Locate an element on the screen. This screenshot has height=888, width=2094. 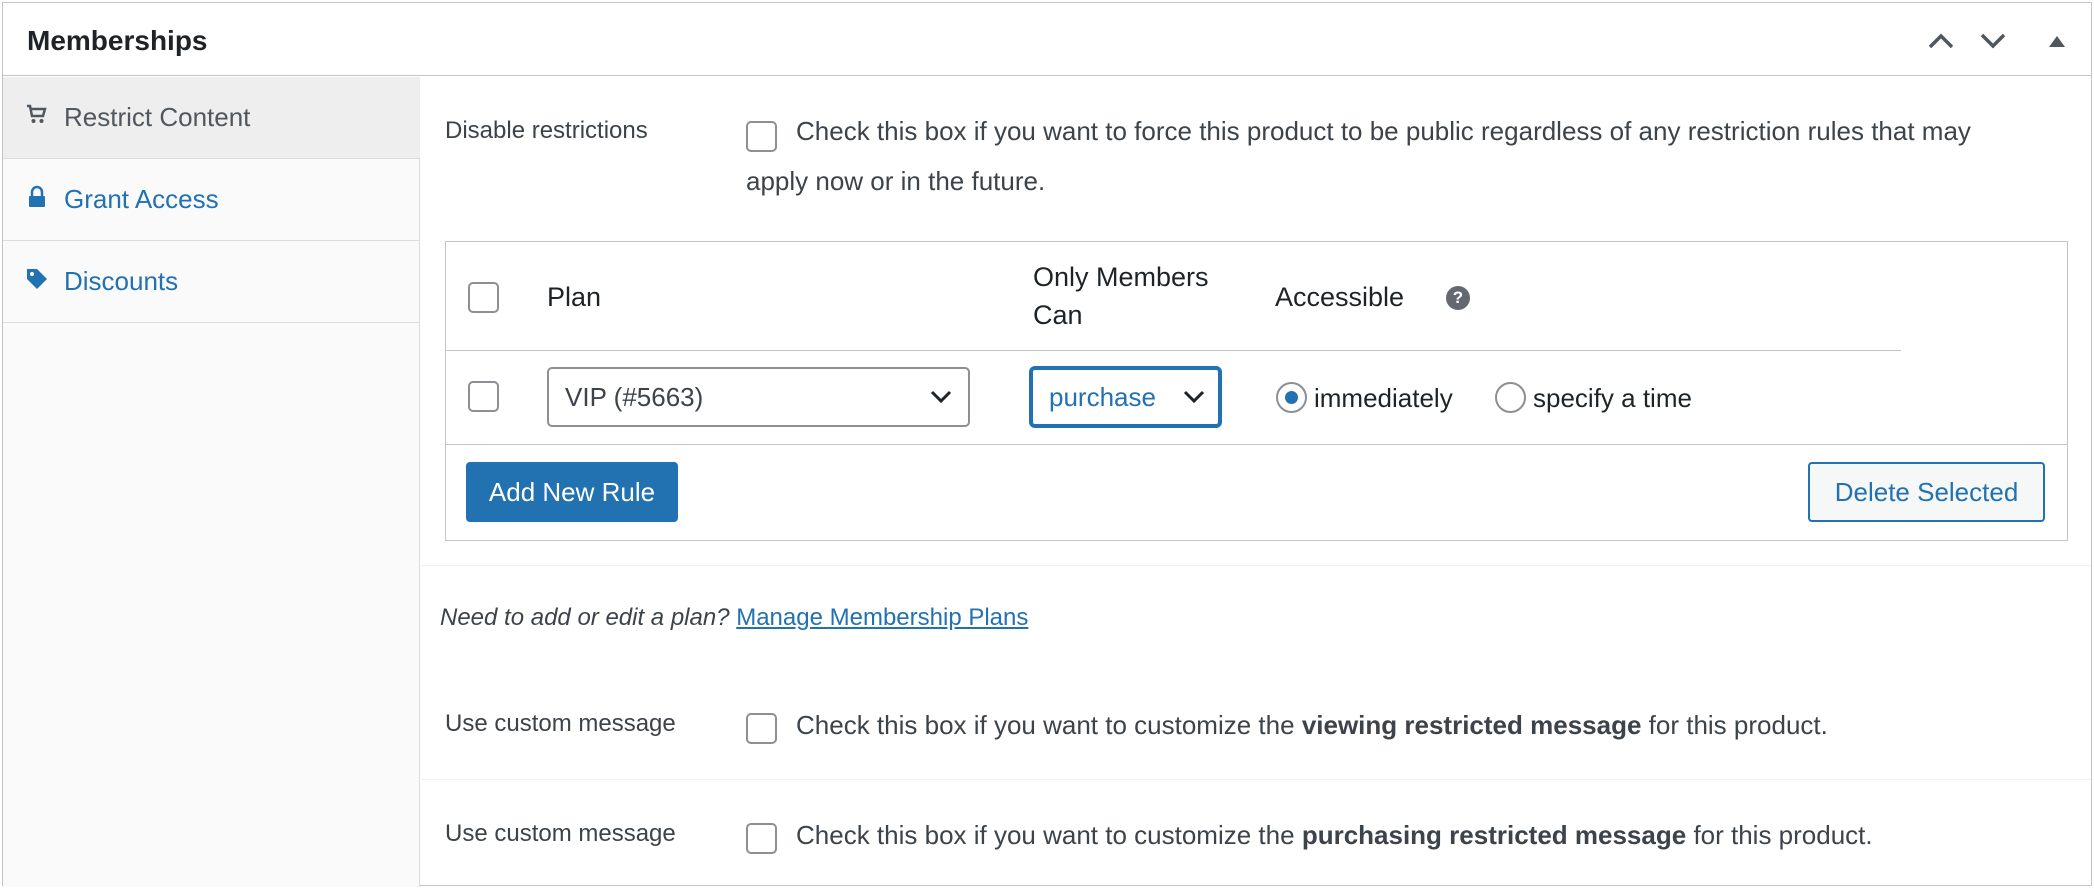
panel-header: Memberships is located at coordinates (1047, 39).